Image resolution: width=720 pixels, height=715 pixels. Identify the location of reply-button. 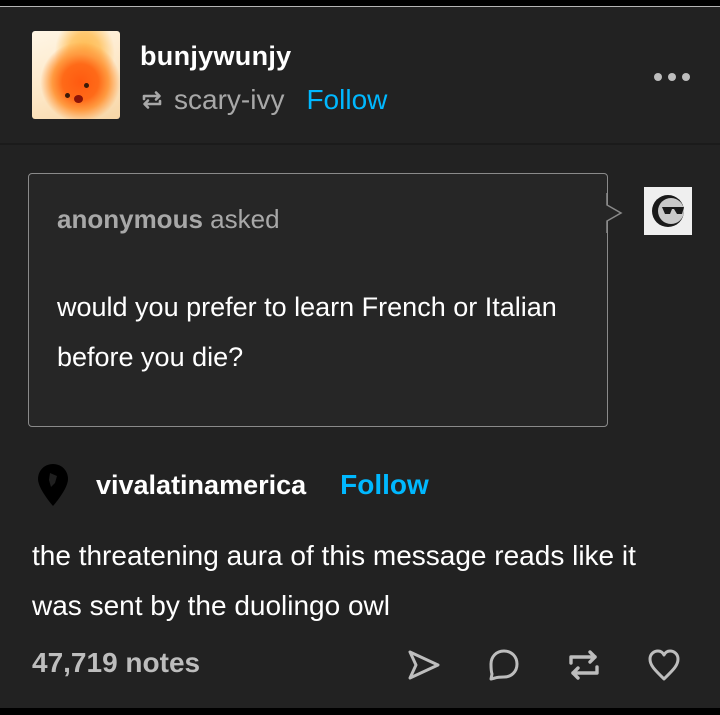
(504, 665).